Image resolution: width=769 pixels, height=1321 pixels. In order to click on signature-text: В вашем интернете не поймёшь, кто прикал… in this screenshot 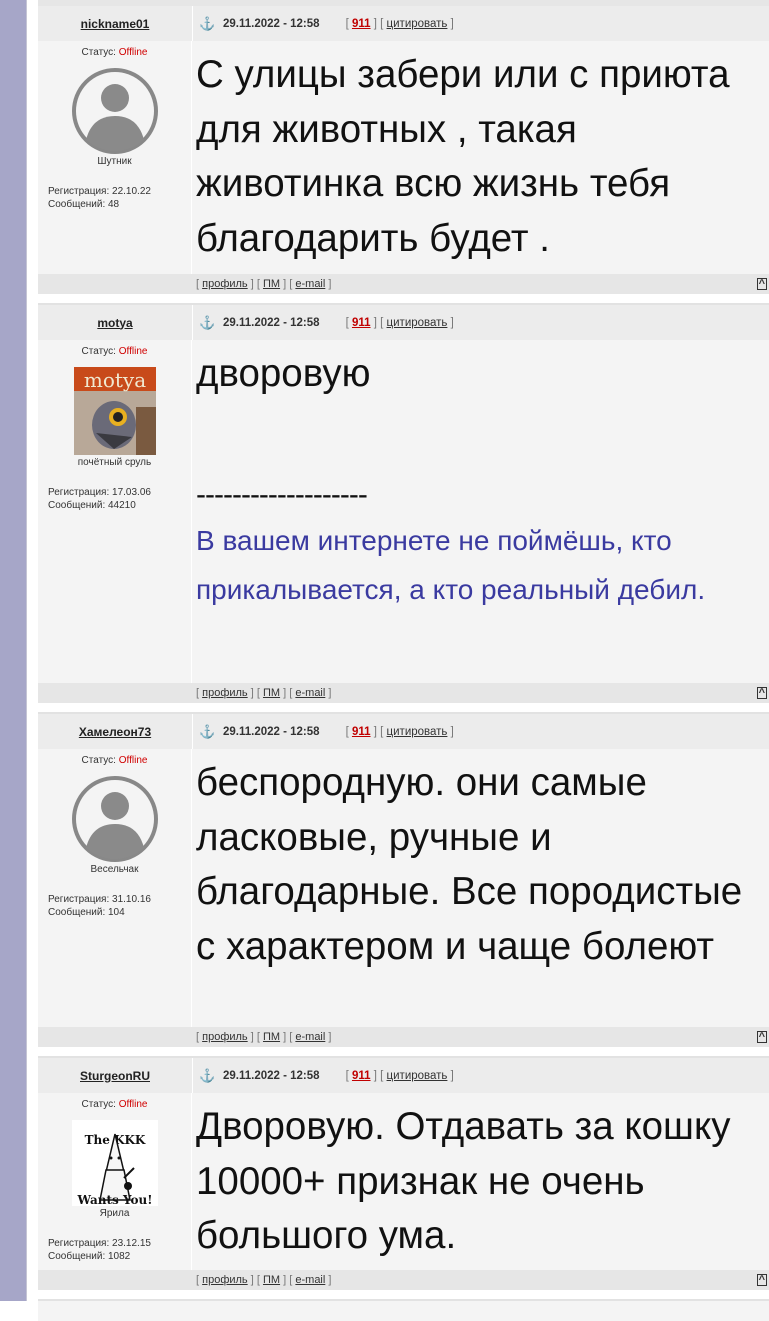, I will do `click(451, 564)`.